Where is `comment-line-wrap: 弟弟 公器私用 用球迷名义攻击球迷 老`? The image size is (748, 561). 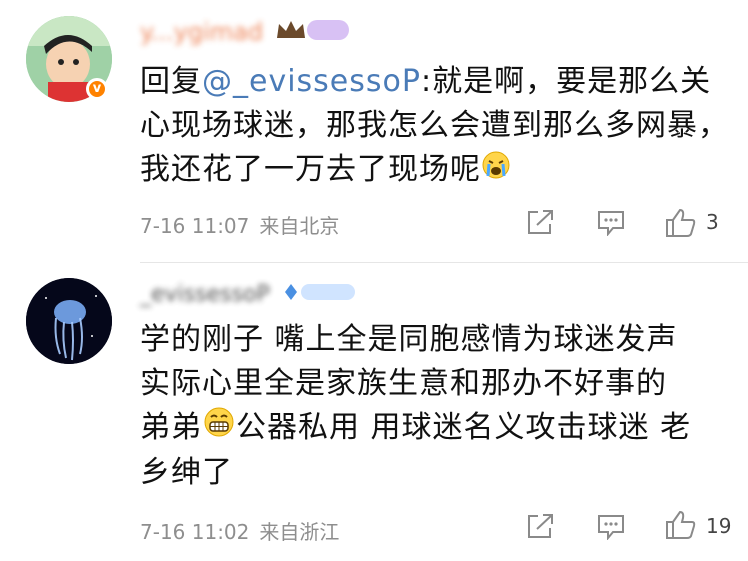
comment-line-wrap: 弟弟 公器私用 用球迷名义攻击球迷 老 is located at coordinates (440, 428).